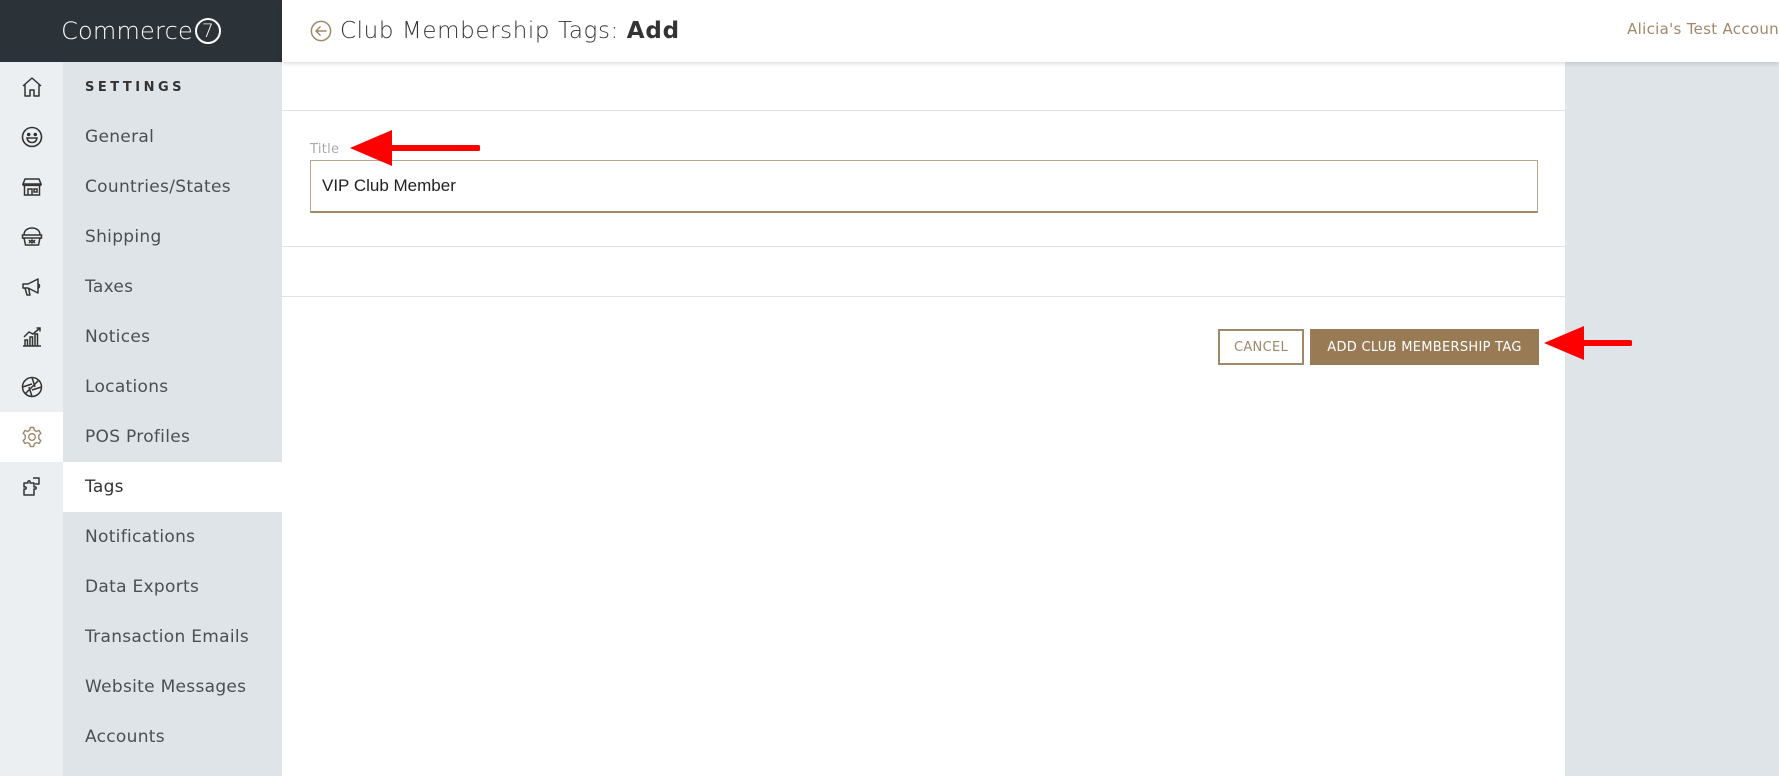 This screenshot has width=1779, height=776. Describe the element at coordinates (172, 437) in the screenshot. I see `settings-item-pos-profiles: POS Profiles` at that location.